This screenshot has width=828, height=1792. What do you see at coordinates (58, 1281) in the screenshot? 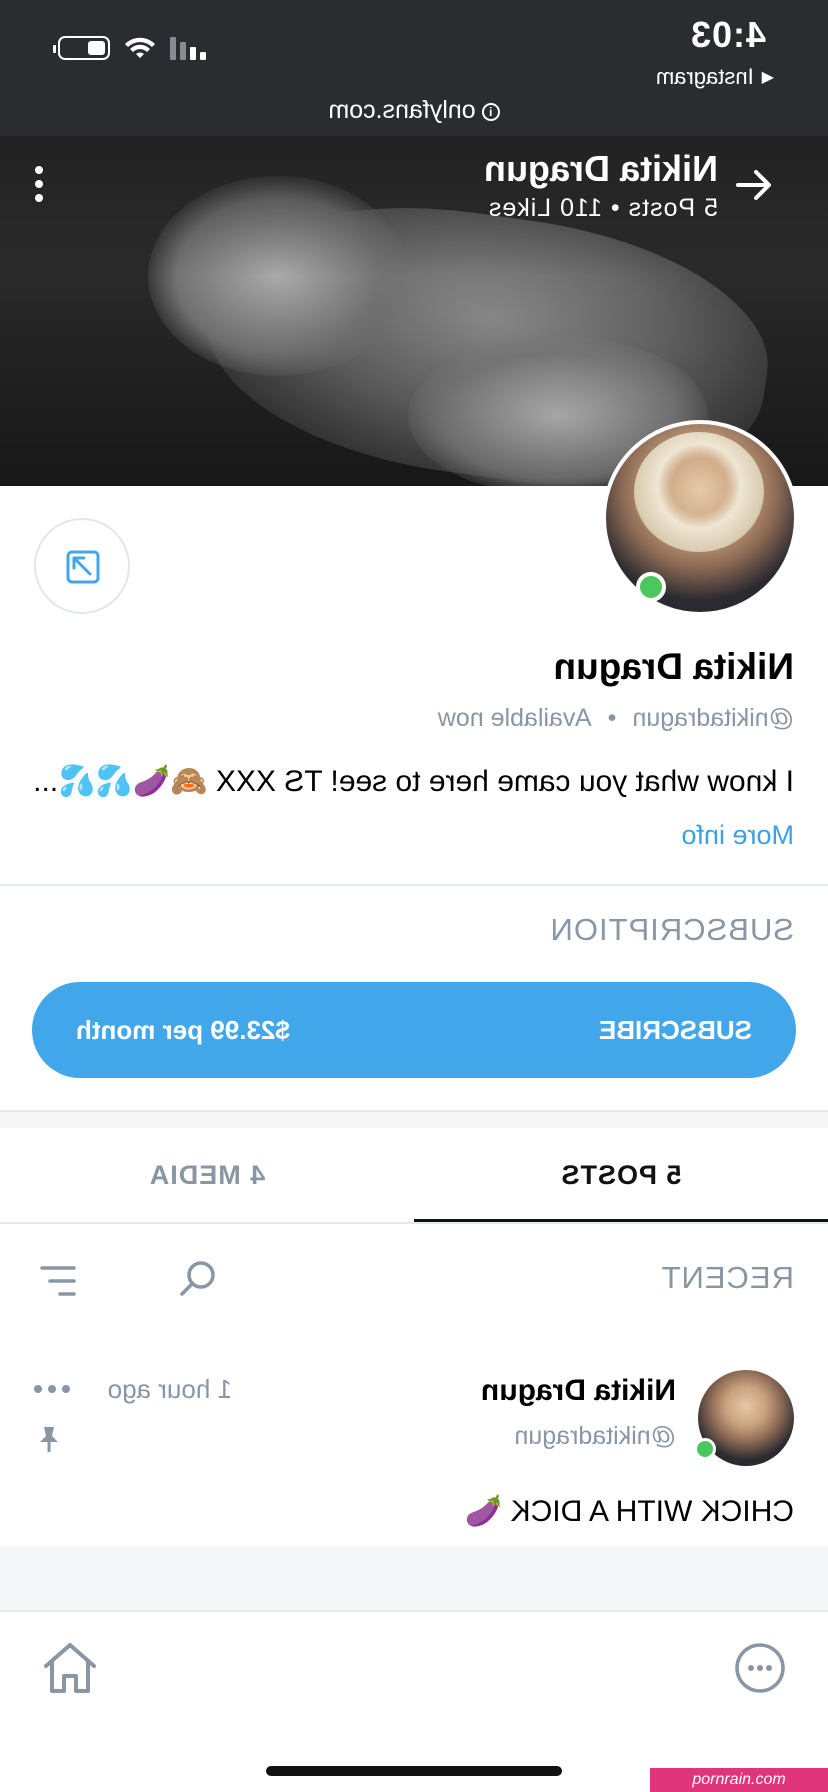
I see `filter-icon` at bounding box center [58, 1281].